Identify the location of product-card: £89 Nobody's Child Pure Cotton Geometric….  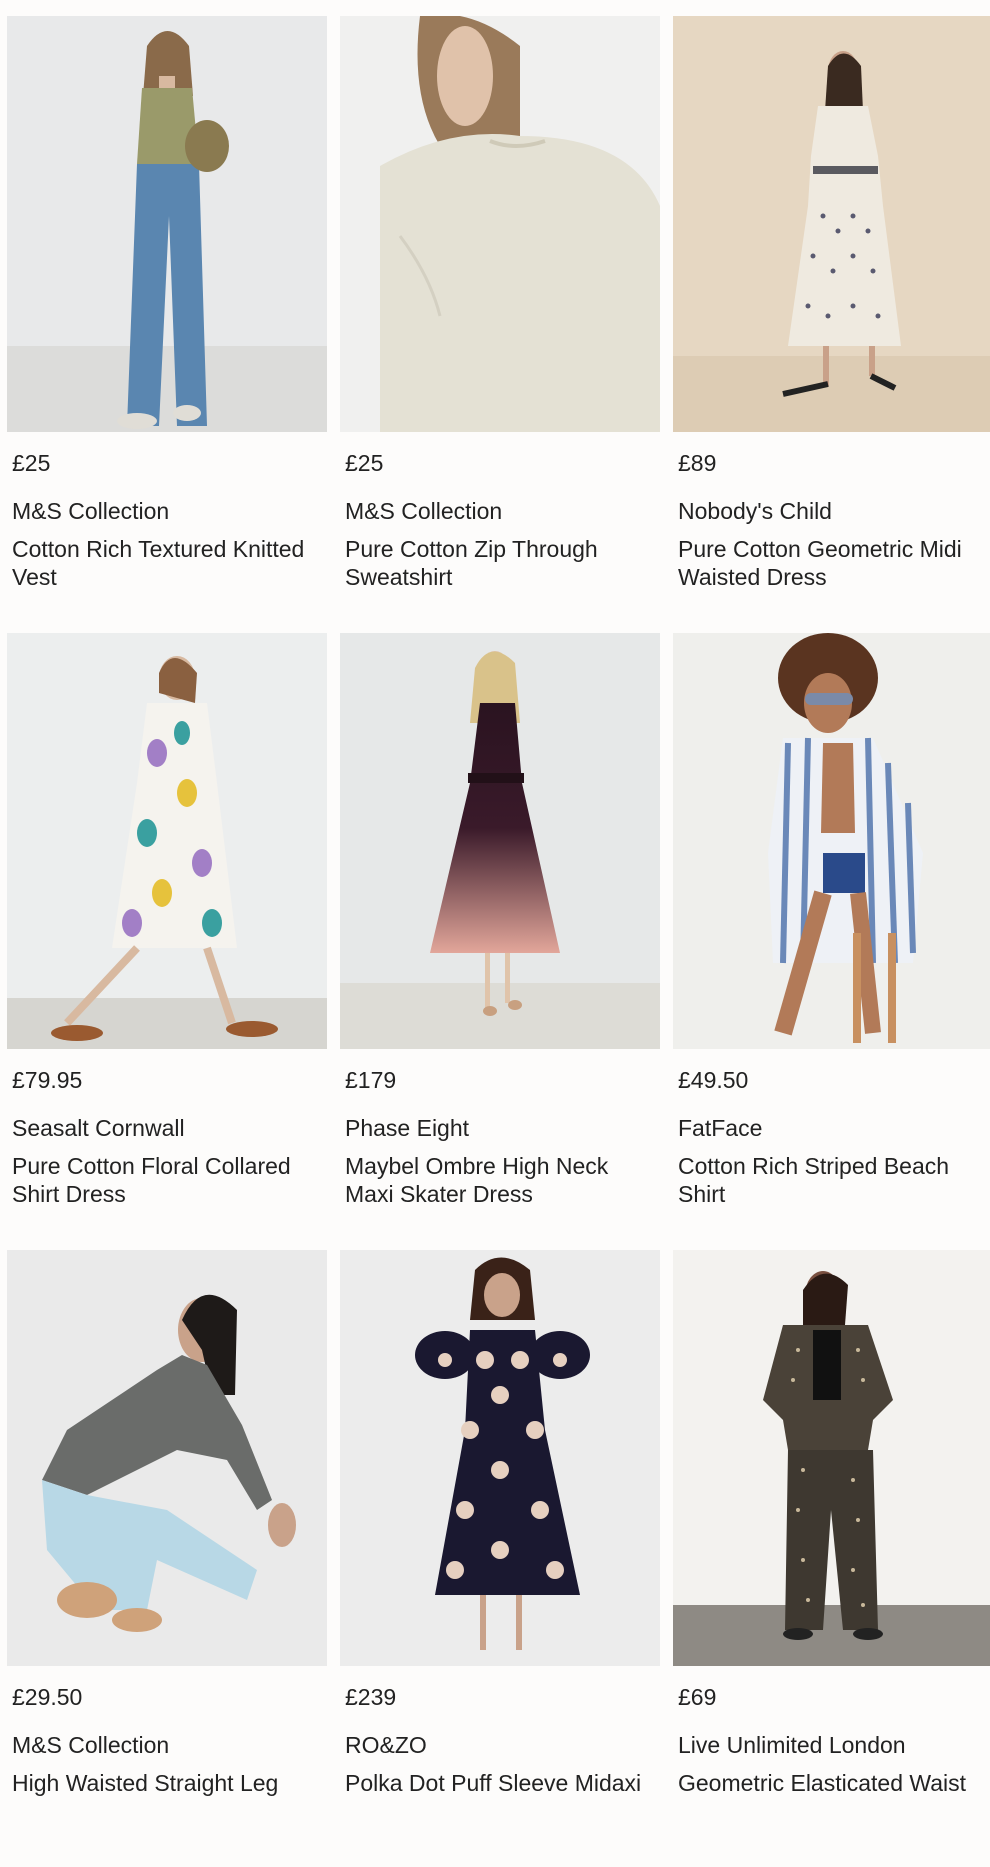
(831, 324).